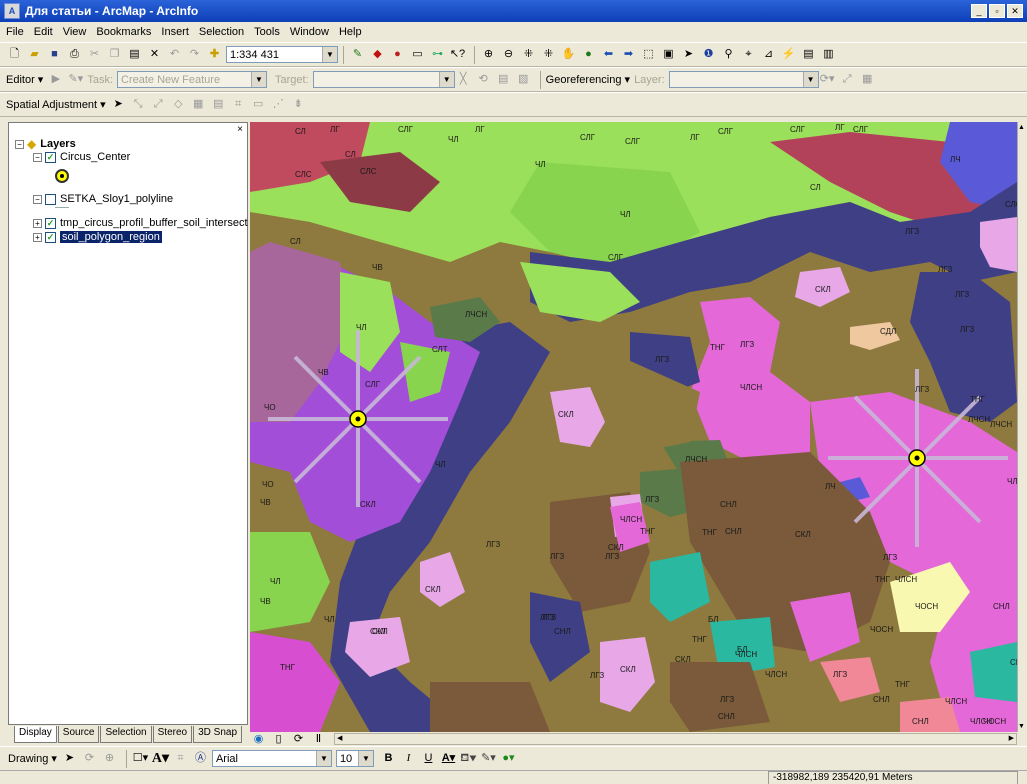 The height and width of the screenshot is (784, 1027). What do you see at coordinates (62, 207) in the screenshot?
I see `polyline-symbol` at bounding box center [62, 207].